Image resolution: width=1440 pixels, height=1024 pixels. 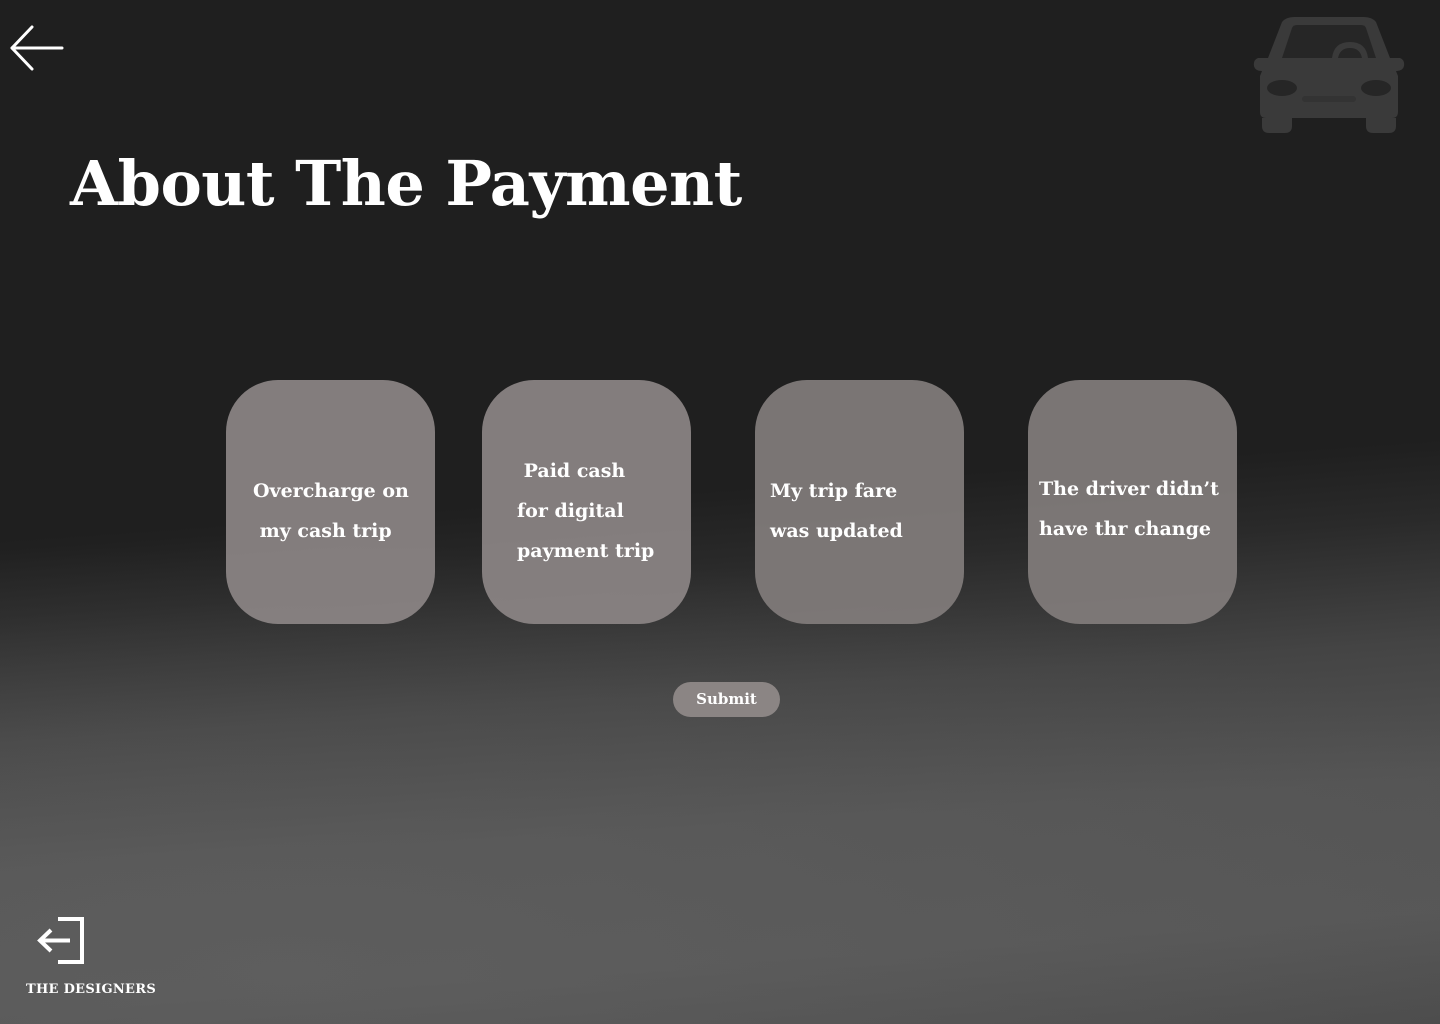 I want to click on logout-button, so click(x=62, y=941).